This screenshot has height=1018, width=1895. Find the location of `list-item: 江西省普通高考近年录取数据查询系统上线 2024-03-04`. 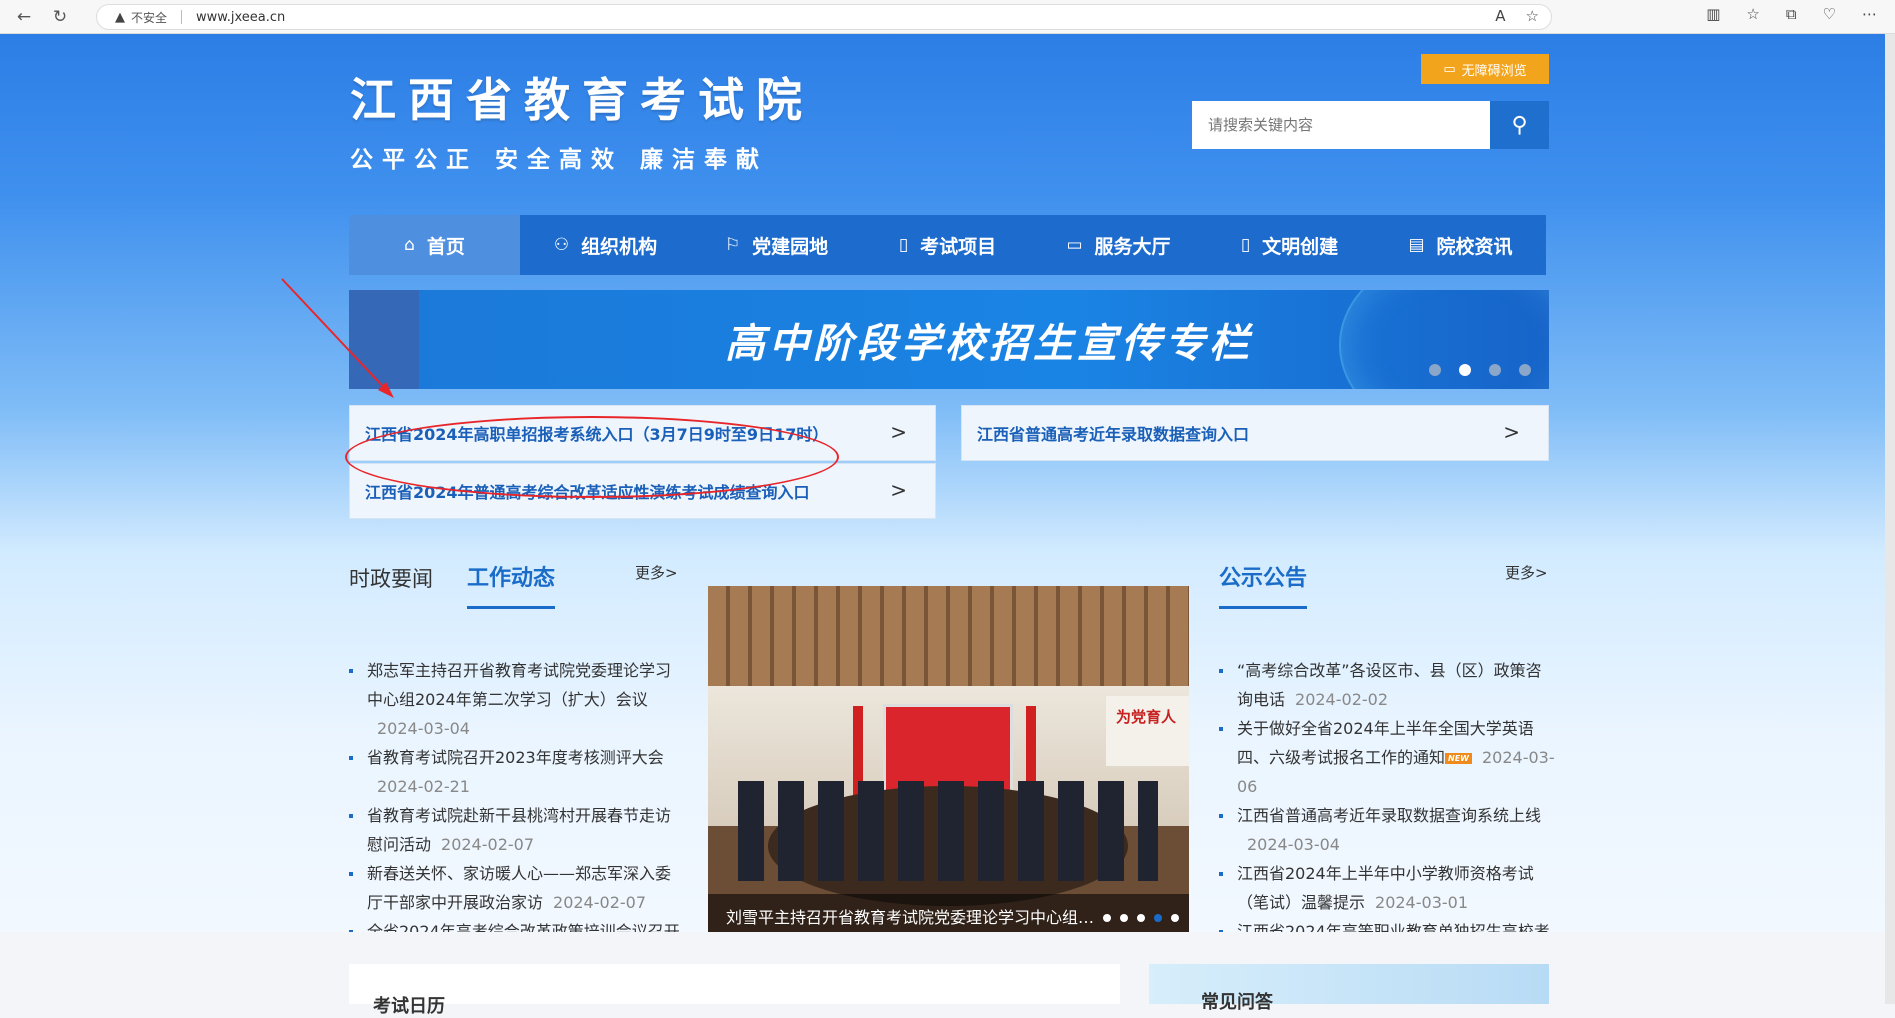

list-item: 江西省普通高考近年录取数据查询系统上线 2024-03-04 is located at coordinates (1387, 830).